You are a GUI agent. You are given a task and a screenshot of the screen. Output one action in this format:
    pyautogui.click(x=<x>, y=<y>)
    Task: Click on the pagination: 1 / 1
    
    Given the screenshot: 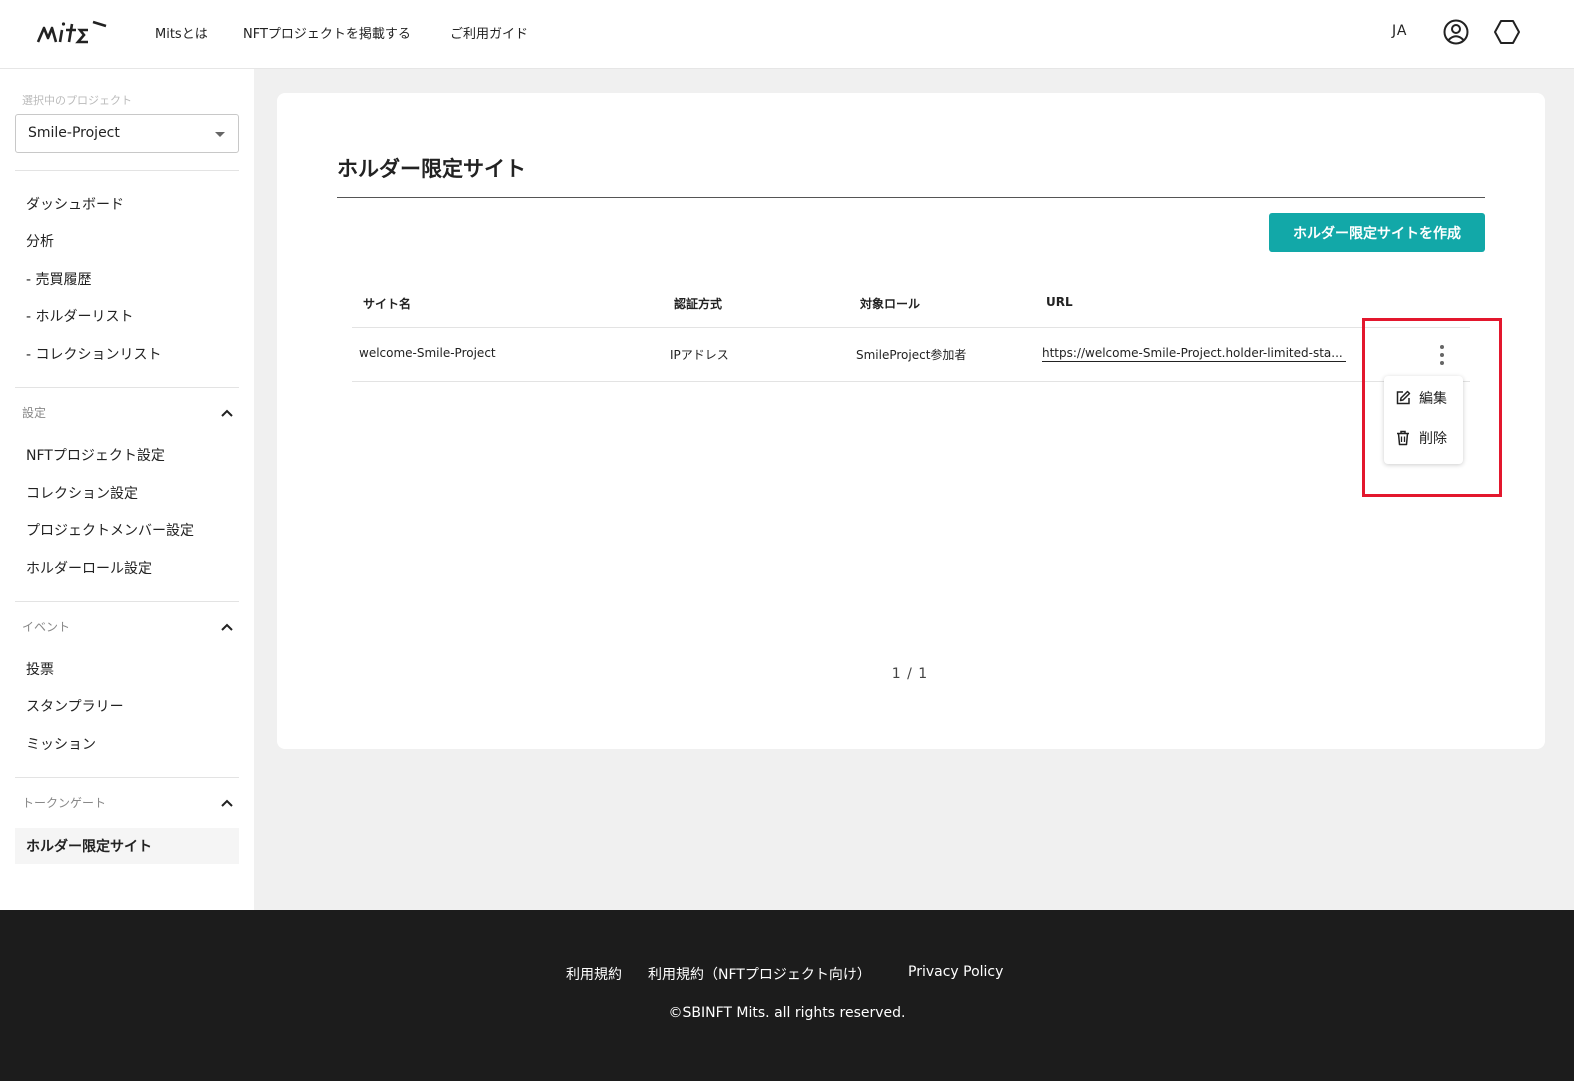 What is the action you would take?
    pyautogui.click(x=910, y=674)
    